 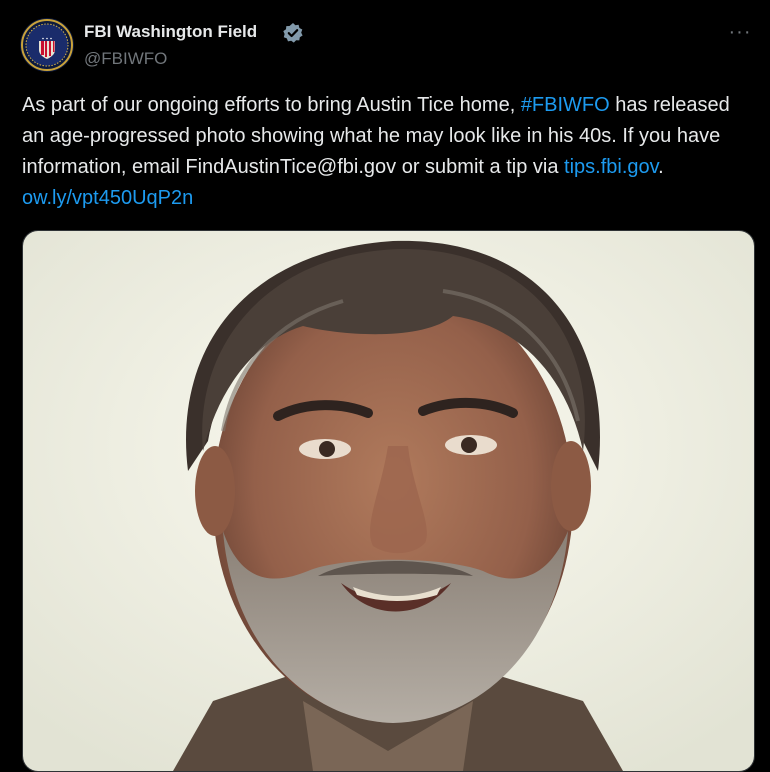 I want to click on fbi-seal-avatar, so click(x=47, y=45).